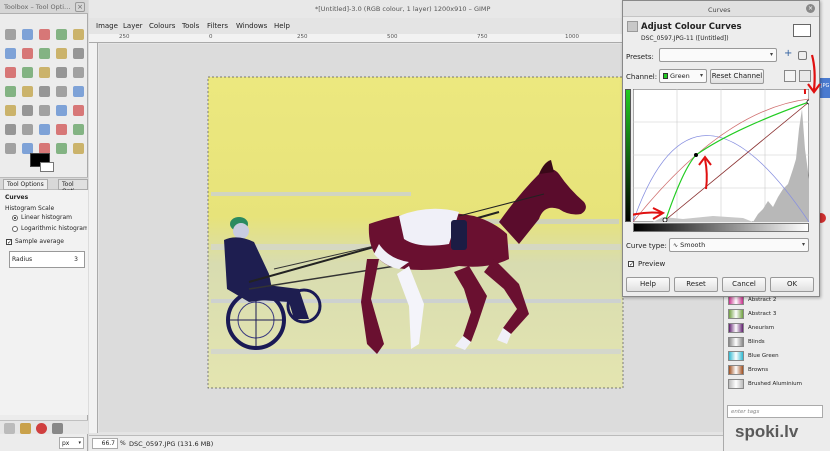 This screenshot has height=451, width=830. I want to click on dialog-subtitle: DSC_0597.JPG-11 ([Untitled]), so click(685, 38).